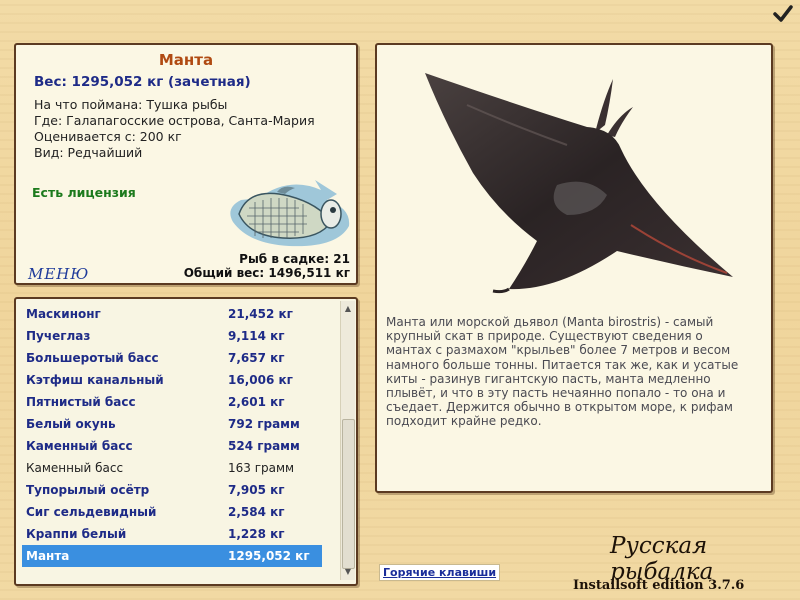 The width and height of the screenshot is (800, 600). What do you see at coordinates (269, 556) in the screenshot?
I see `list-item-weight: 1295,052 кг` at bounding box center [269, 556].